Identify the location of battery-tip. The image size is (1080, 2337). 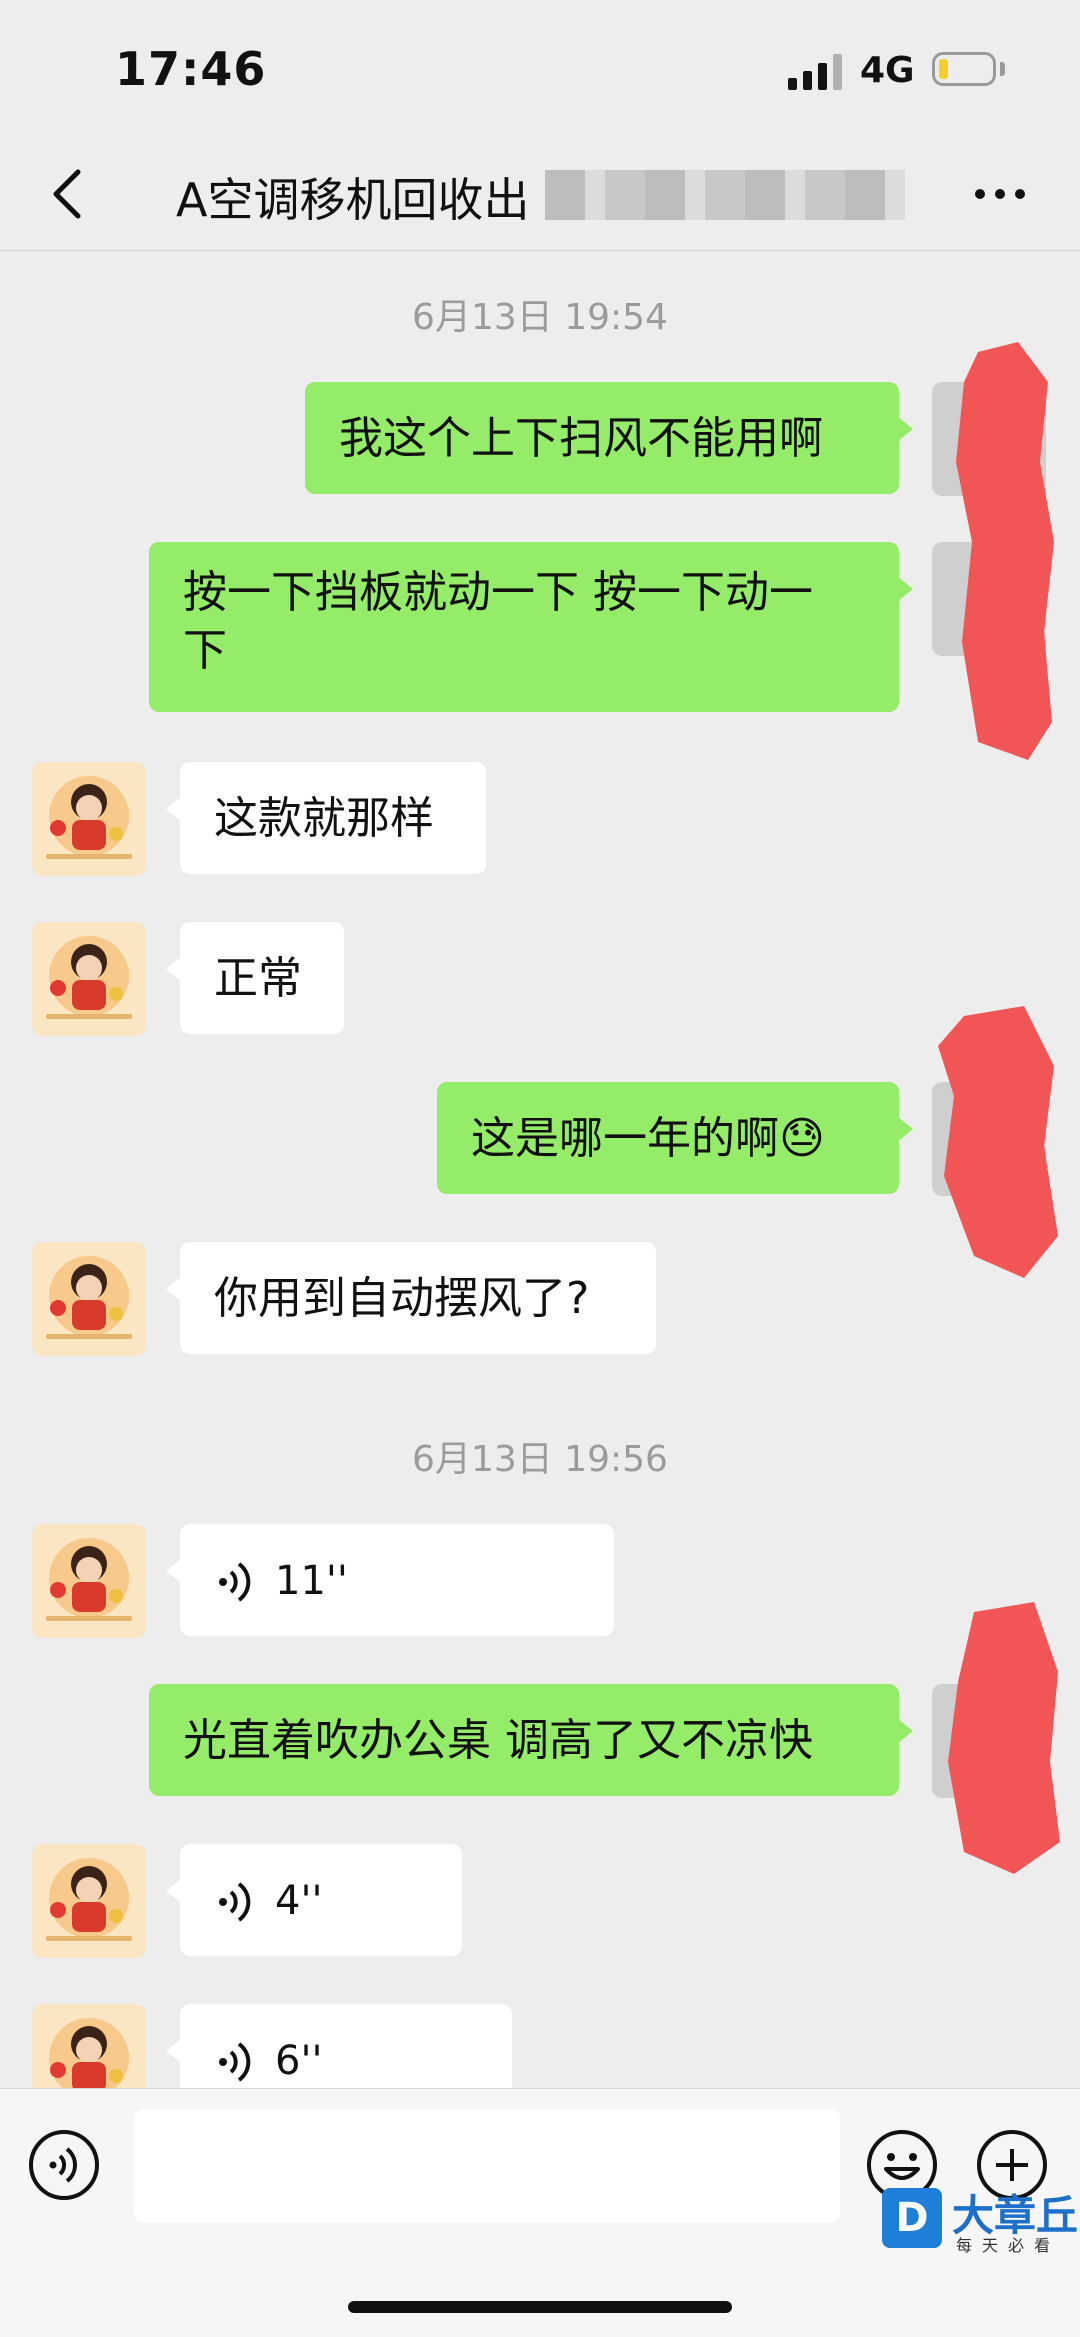
(1002, 69).